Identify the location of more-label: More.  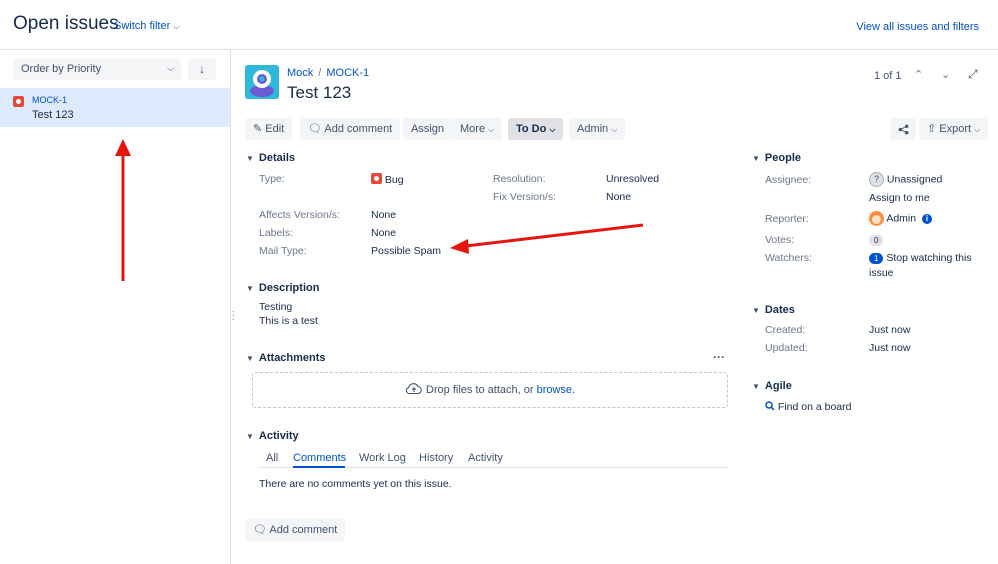
(473, 129).